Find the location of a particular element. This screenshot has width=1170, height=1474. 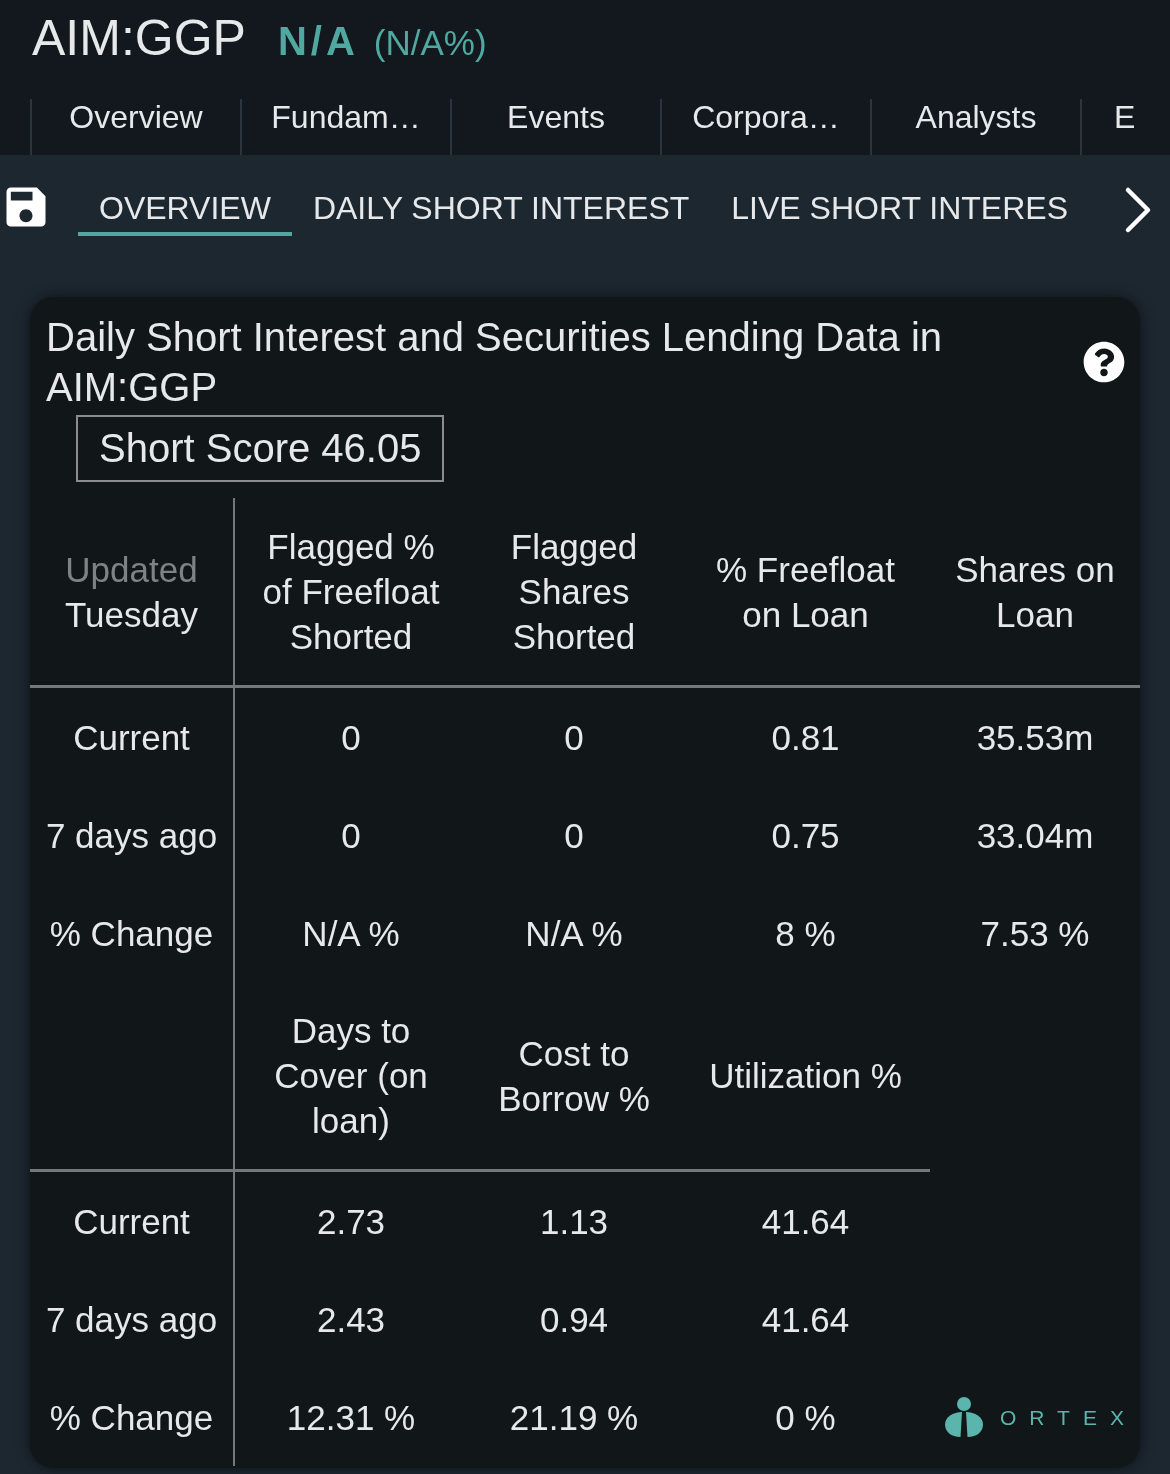

section-tab: OVERVIEW is located at coordinates (185, 205).